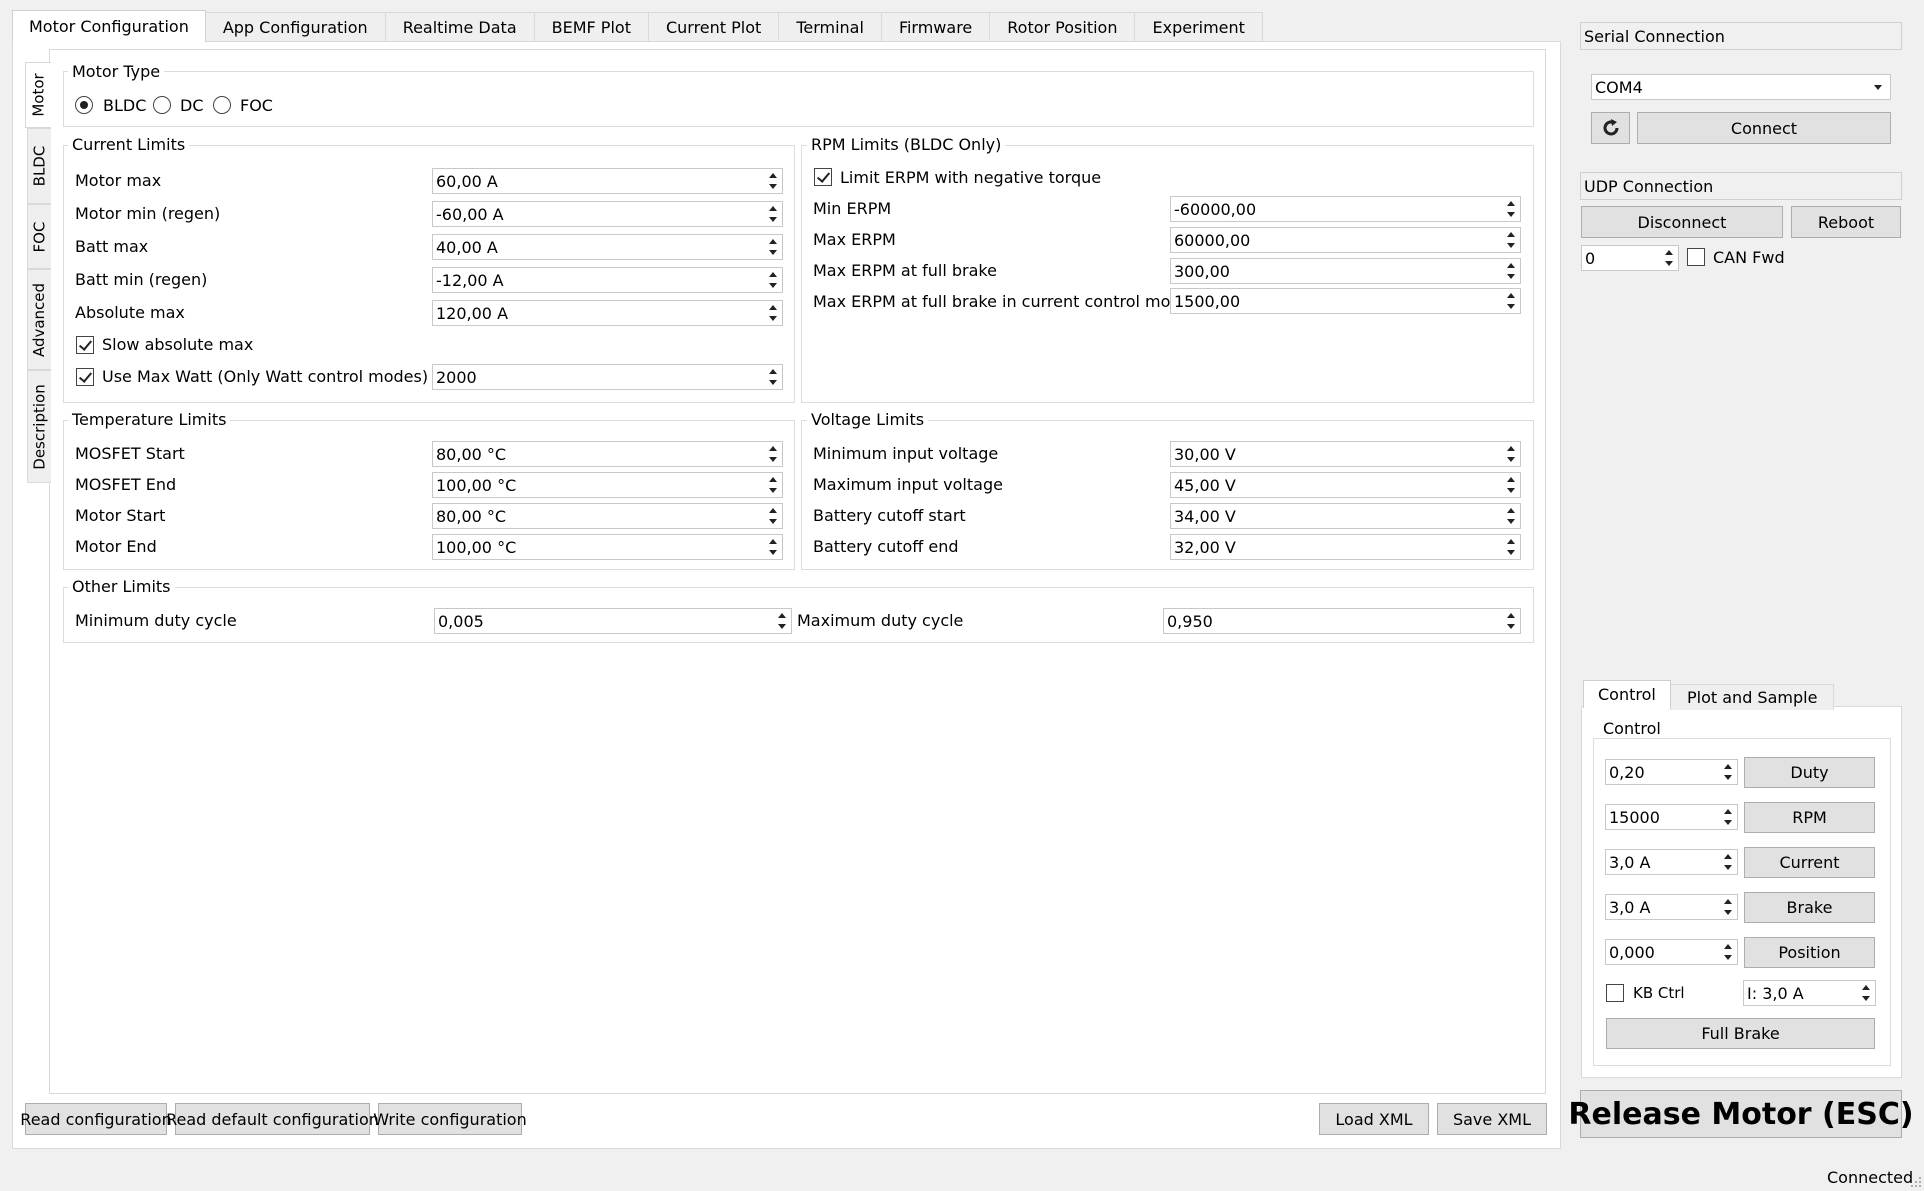 The image size is (1924, 1191). Describe the element at coordinates (1649, 186) in the screenshot. I see `udp-connection-title: UDP Connection` at that location.